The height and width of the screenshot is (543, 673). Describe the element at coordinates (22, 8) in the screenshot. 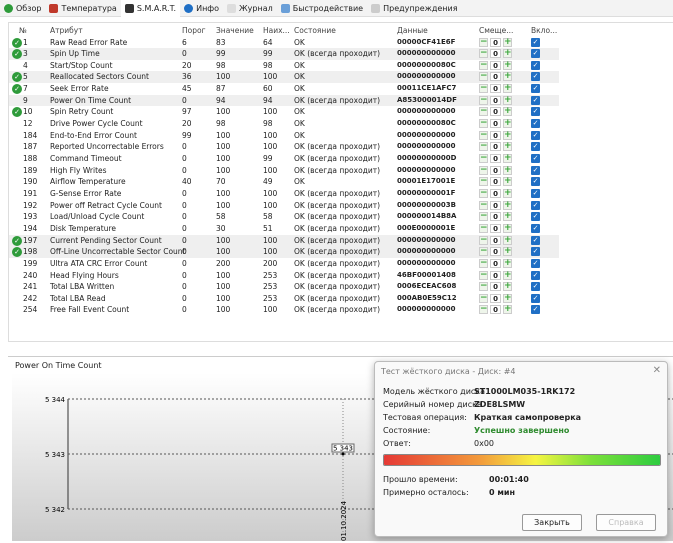

I see `tab-0: Обзор` at that location.